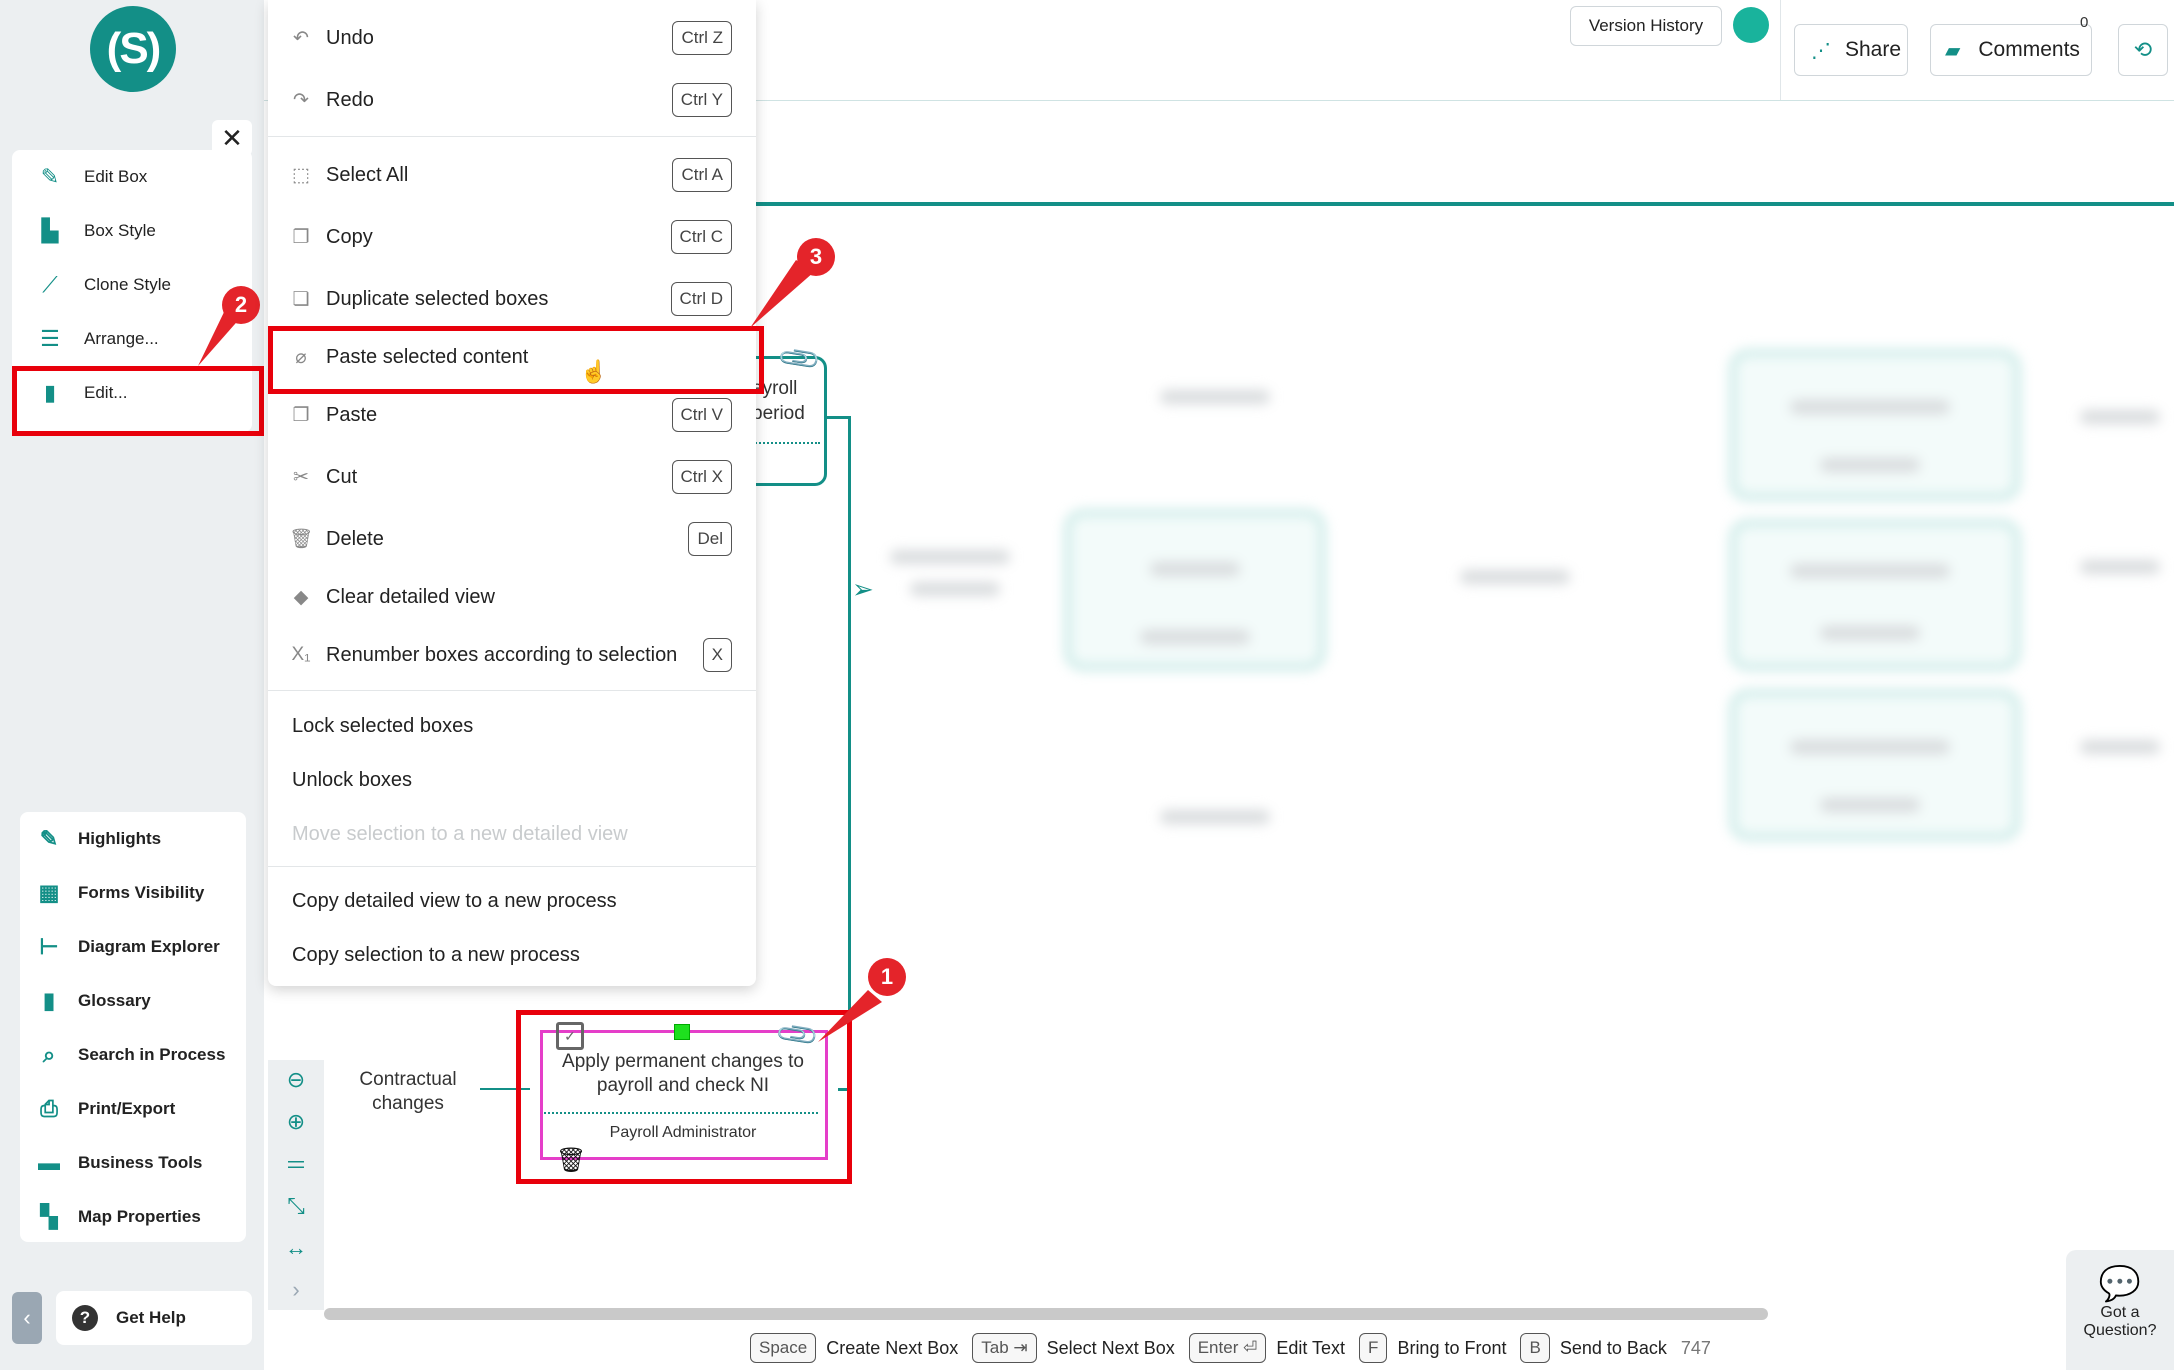  I want to click on shortcut-badge: Del, so click(710, 539).